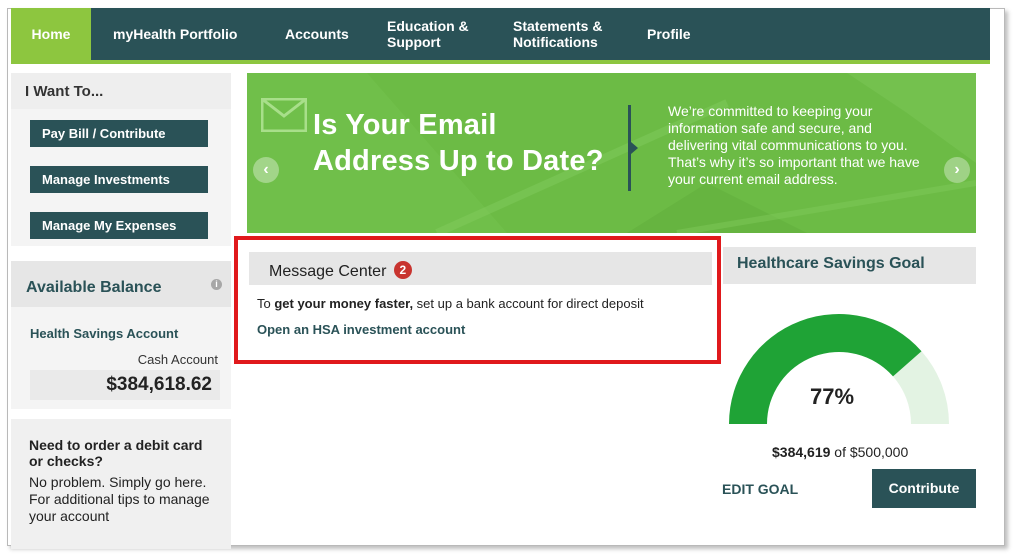 This screenshot has height=556, width=1013. I want to click on nav-myhealth-portfolio: myHealth Portfolio, so click(173, 34).